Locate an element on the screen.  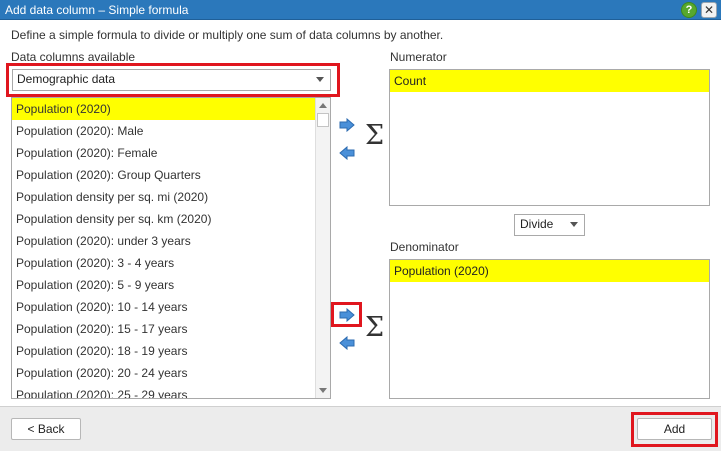
denominator-item: Population (2020) is located at coordinates (549, 271).